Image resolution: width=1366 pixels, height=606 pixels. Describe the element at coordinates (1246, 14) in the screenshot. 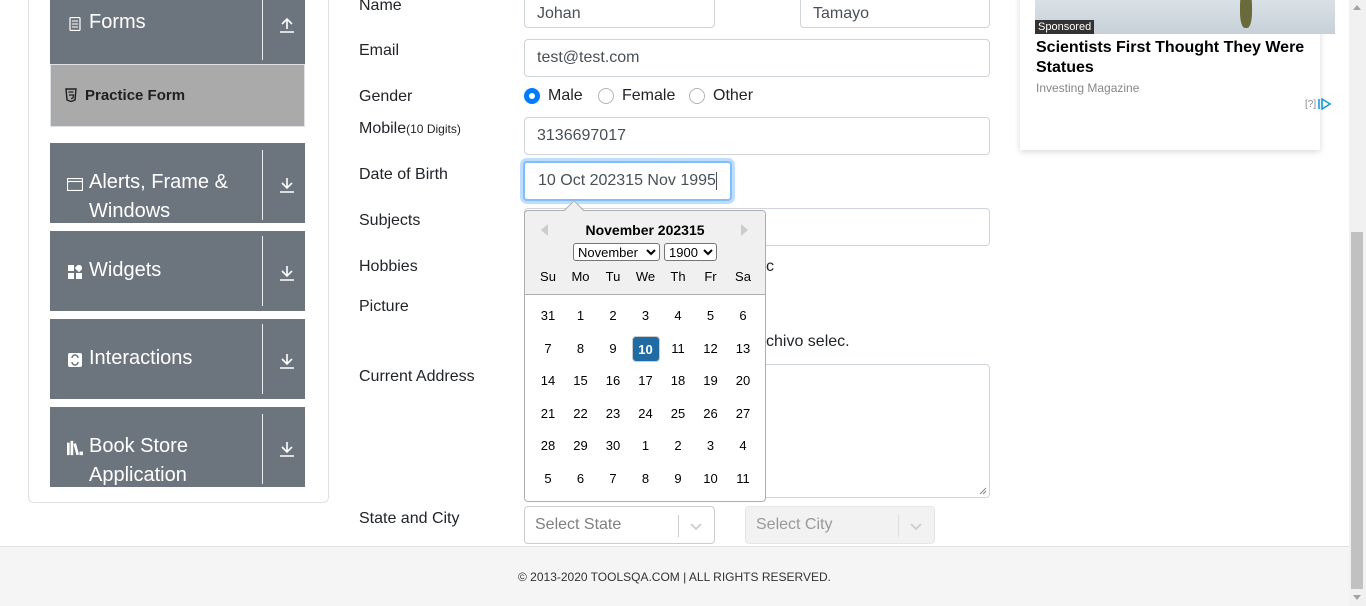

I see `ad-image-figure` at that location.